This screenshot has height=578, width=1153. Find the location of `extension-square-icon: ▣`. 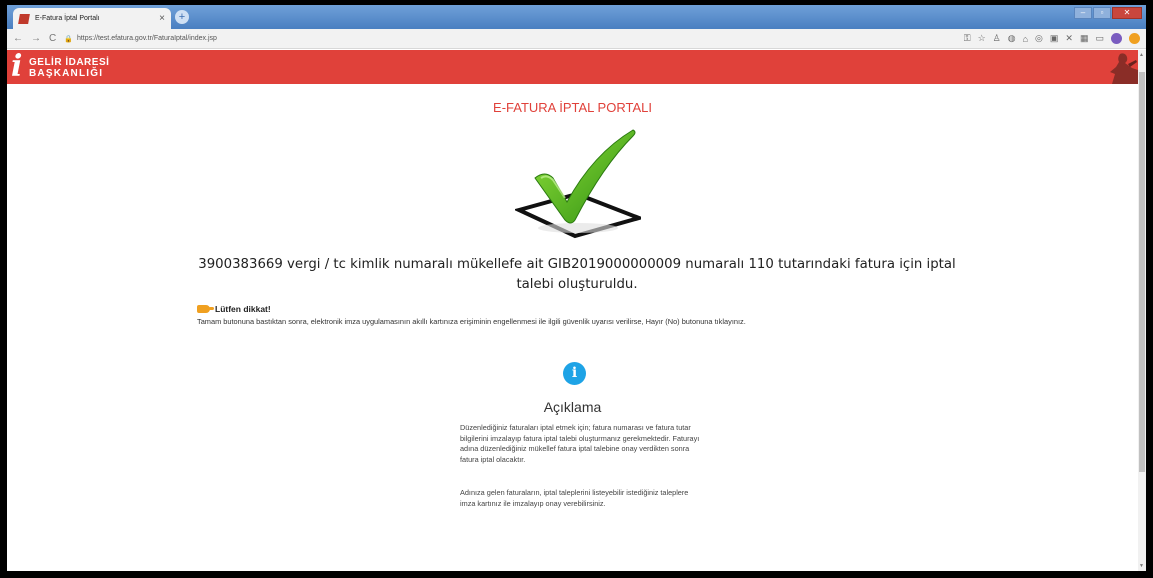

extension-square-icon: ▣ is located at coordinates (1054, 38).